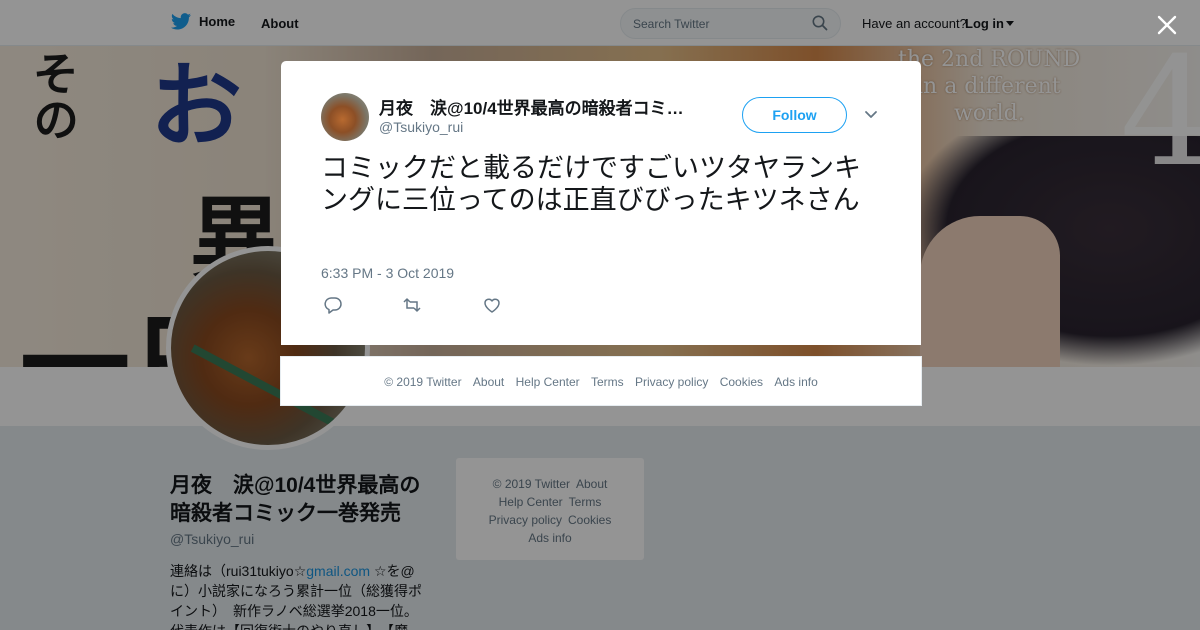 This screenshot has height=630, width=1200. Describe the element at coordinates (333, 305) in the screenshot. I see `reply-icon` at that location.